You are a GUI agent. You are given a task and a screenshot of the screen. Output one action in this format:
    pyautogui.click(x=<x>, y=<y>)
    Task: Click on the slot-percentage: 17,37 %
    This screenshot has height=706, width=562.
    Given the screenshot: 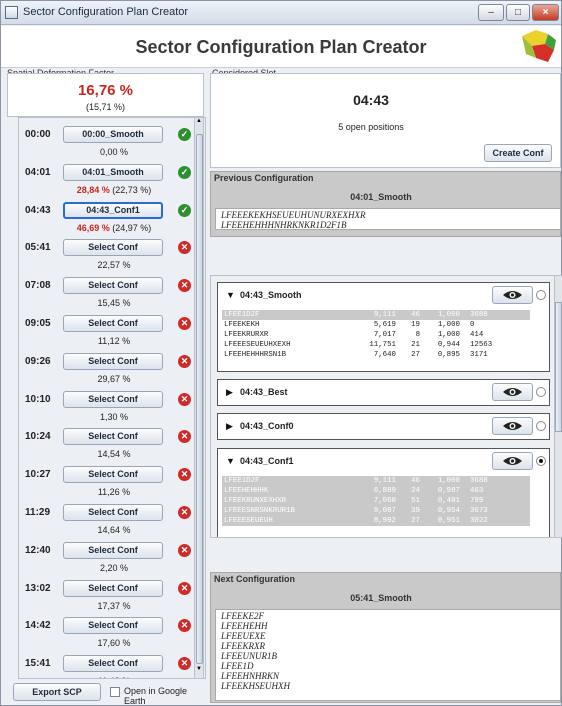 What is the action you would take?
    pyautogui.click(x=114, y=606)
    